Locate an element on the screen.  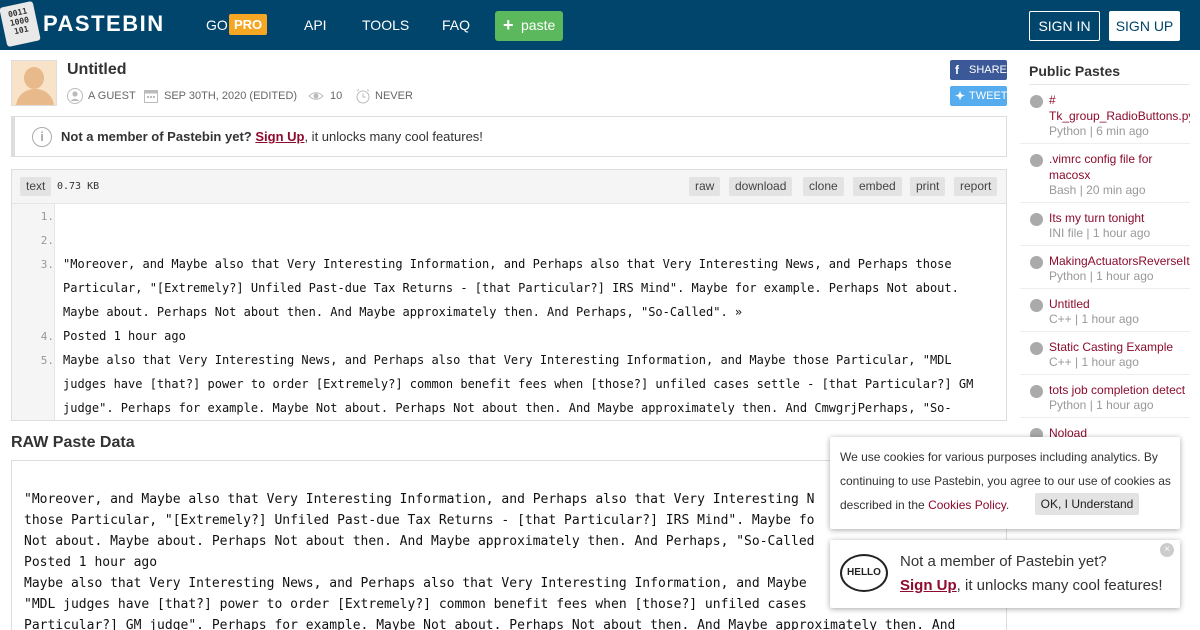
sign-in-button: SIGN IN is located at coordinates (1064, 26).